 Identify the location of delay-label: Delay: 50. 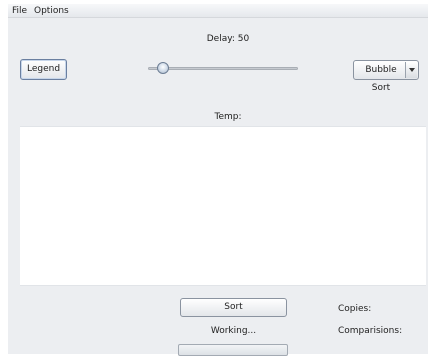
(228, 39).